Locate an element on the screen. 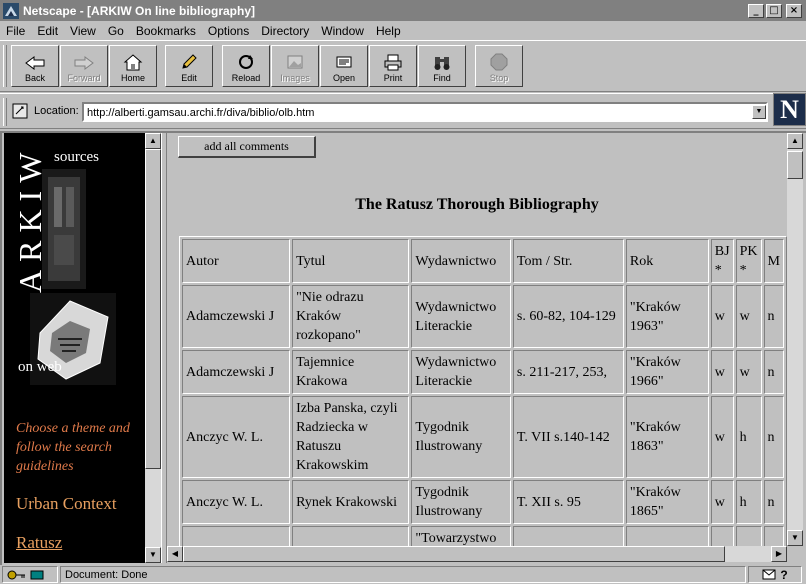  back-button: Back is located at coordinates (35, 66).